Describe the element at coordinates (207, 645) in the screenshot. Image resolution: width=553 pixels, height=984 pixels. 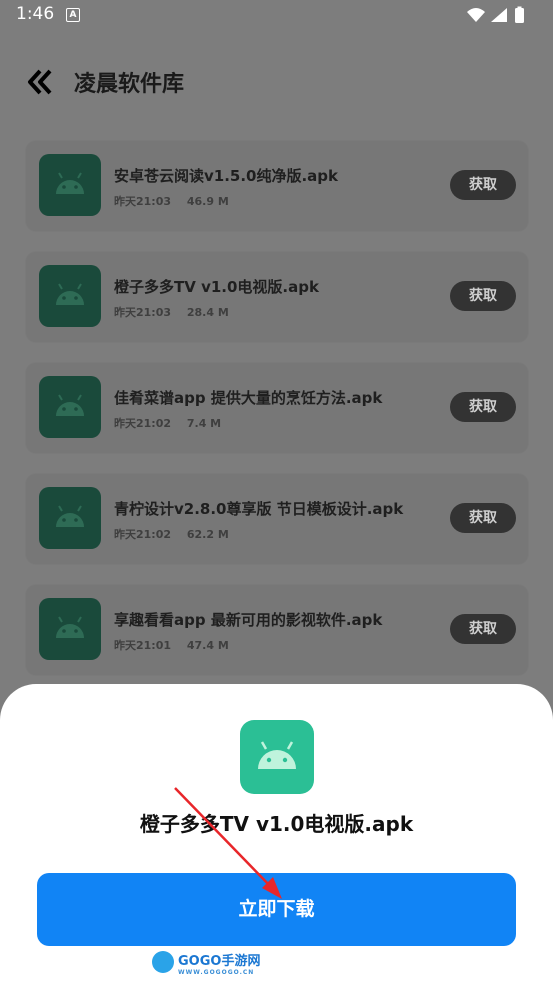
I see `file-size: 47.4 M` at that location.